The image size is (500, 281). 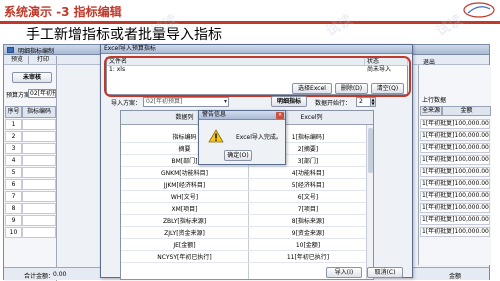 What do you see at coordinates (369, 202) in the screenshot?
I see `table-scrollbar` at bounding box center [369, 202].